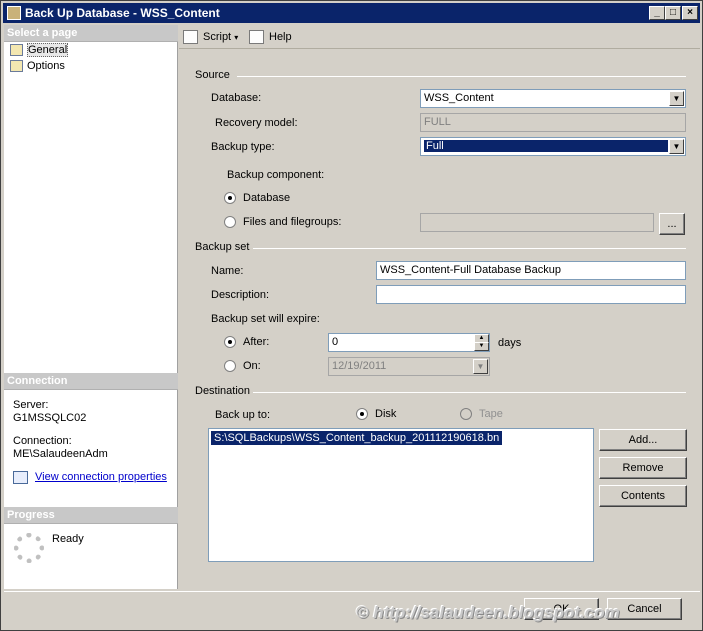  Describe the element at coordinates (230, 342) in the screenshot. I see `expire-after-radio` at that location.